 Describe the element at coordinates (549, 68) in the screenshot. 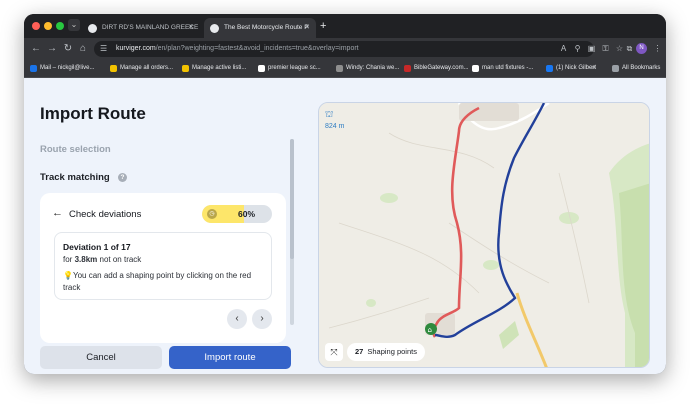

I see `facebook-icon` at that location.